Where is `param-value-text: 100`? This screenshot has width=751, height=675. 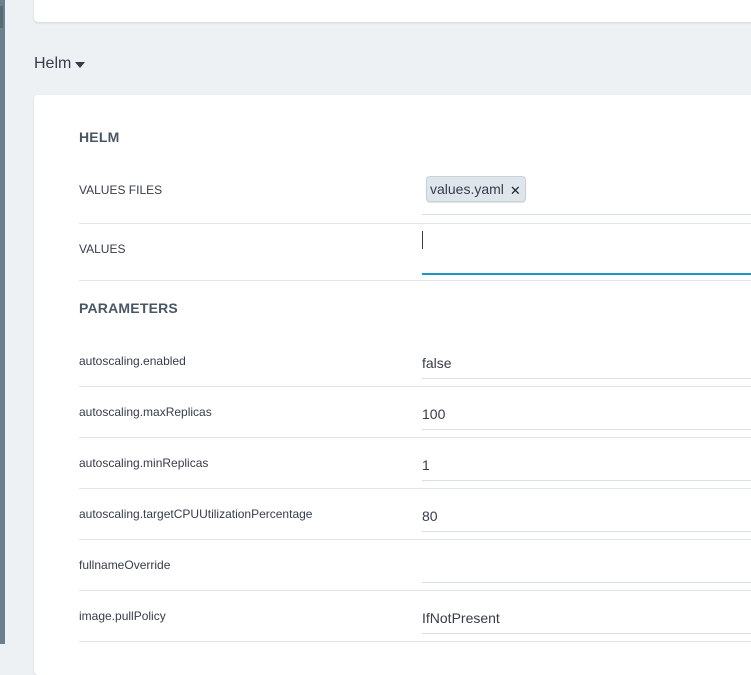
param-value-text: 100 is located at coordinates (434, 414).